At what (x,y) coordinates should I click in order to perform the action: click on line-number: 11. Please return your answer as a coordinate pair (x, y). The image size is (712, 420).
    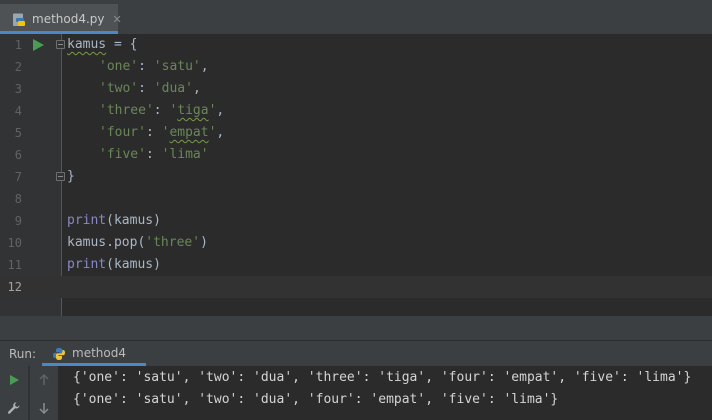
    Looking at the image, I should click on (14, 265).